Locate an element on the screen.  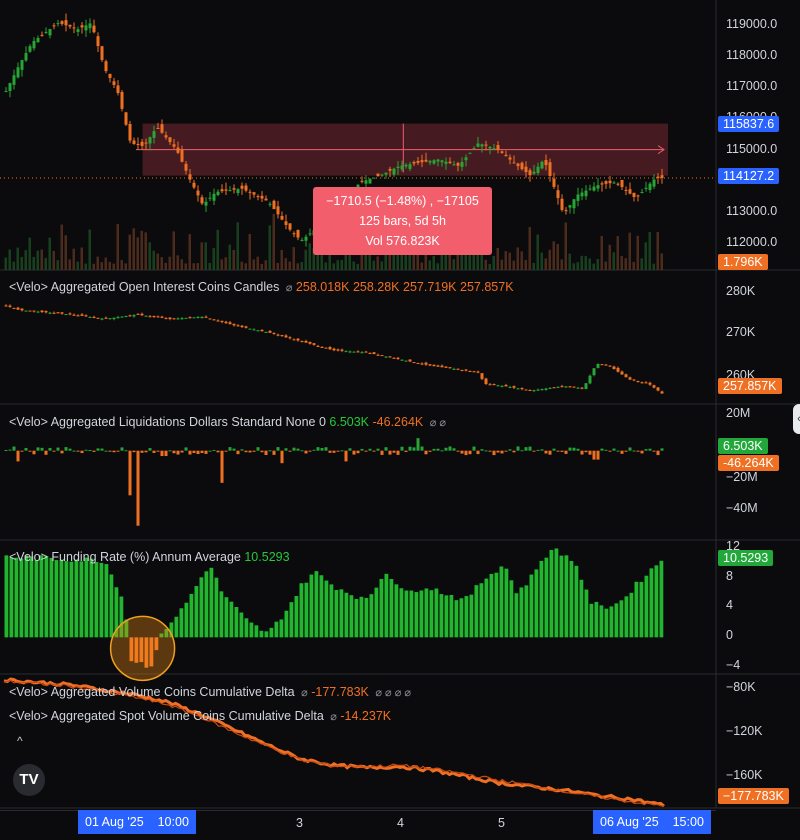
cvd-line is located at coordinates (334, 743).